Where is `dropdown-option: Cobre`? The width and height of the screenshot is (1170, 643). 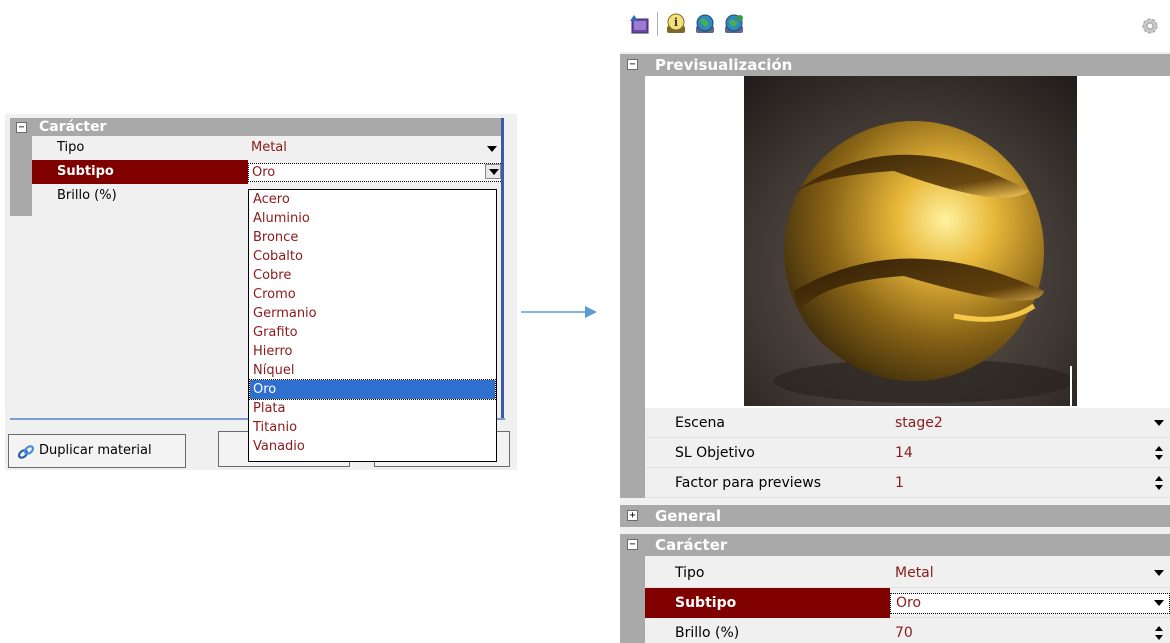 dropdown-option: Cobre is located at coordinates (372, 275).